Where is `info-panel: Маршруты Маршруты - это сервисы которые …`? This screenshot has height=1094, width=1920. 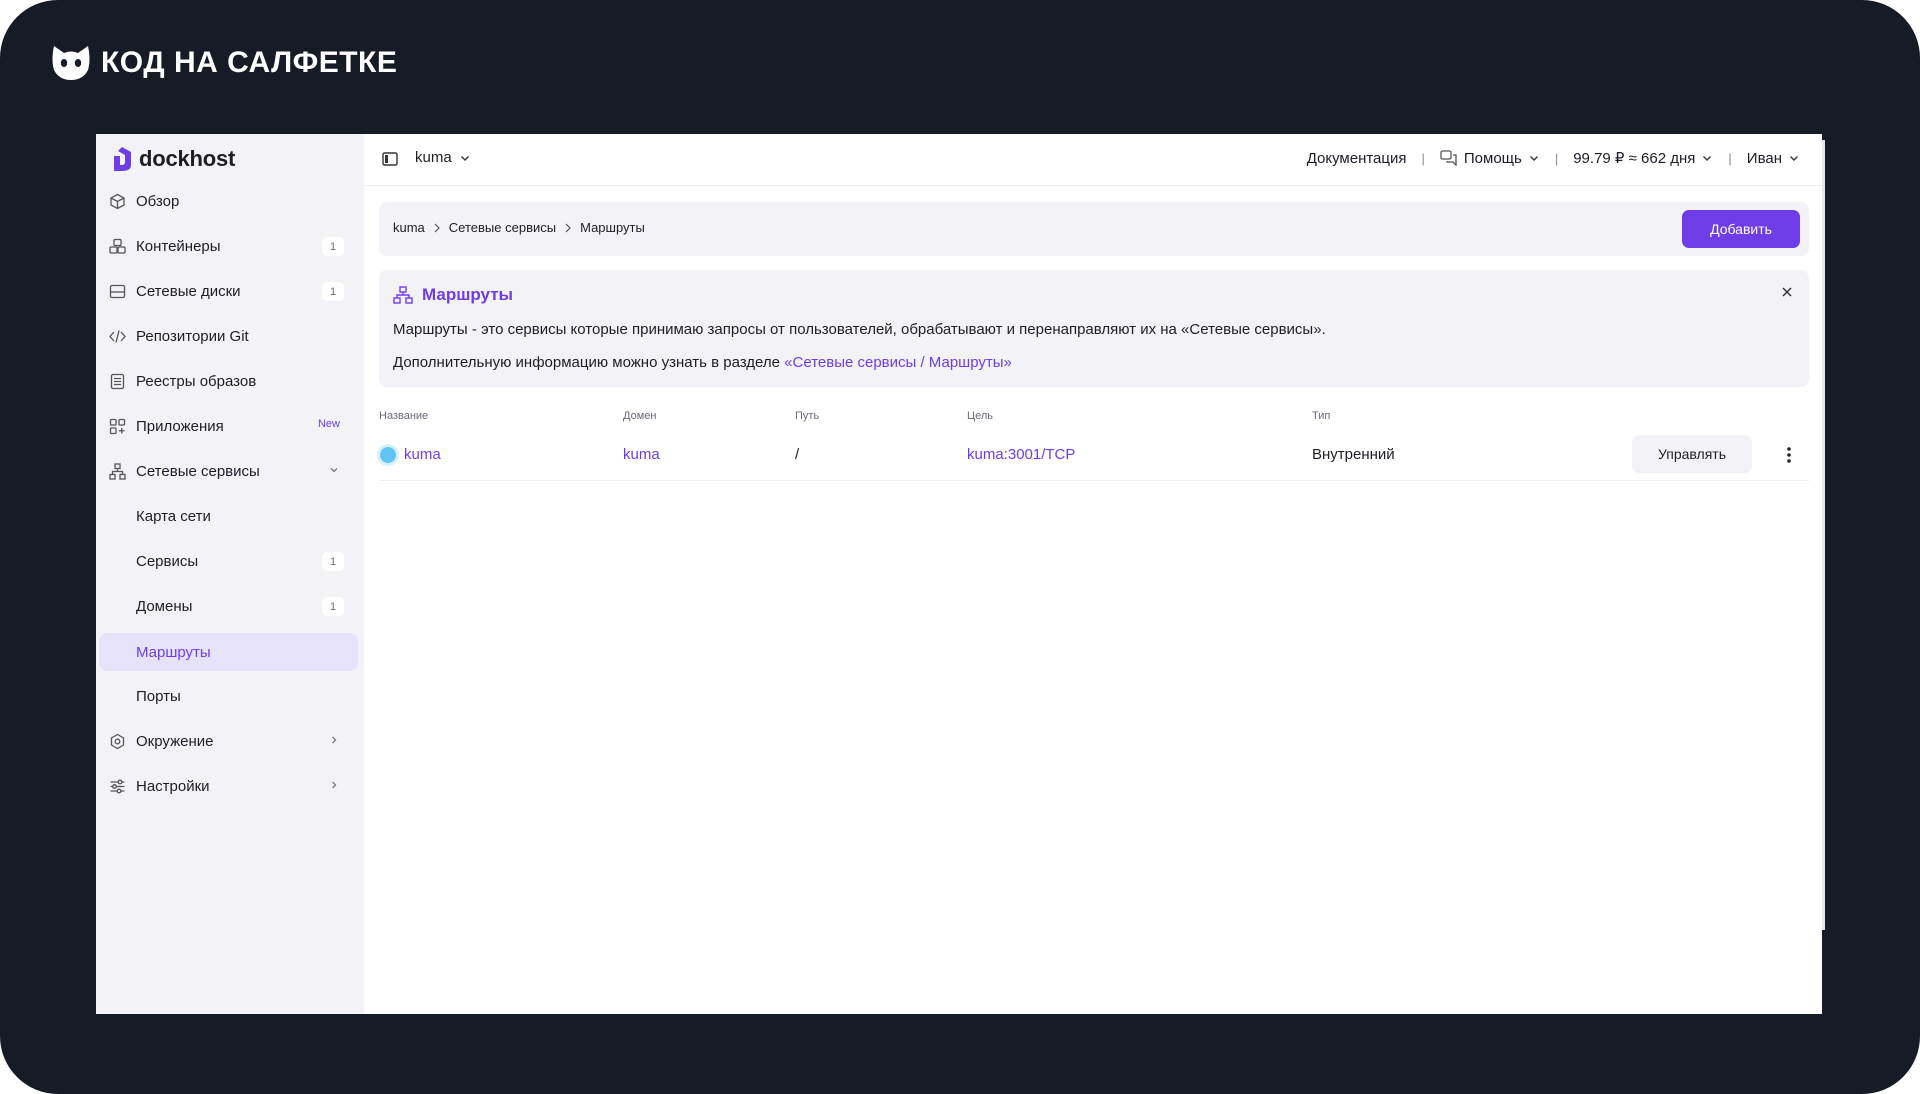 info-panel: Маршруты Маршруты - это сервисы которые … is located at coordinates (1094, 328).